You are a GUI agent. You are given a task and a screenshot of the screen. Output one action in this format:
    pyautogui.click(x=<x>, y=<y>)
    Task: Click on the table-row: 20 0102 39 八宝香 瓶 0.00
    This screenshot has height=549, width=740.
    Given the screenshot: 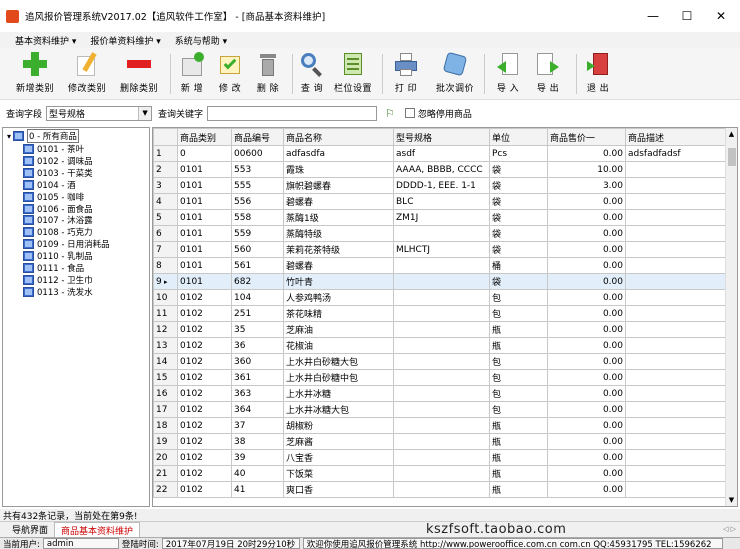 What is the action you would take?
    pyautogui.click(x=439, y=457)
    